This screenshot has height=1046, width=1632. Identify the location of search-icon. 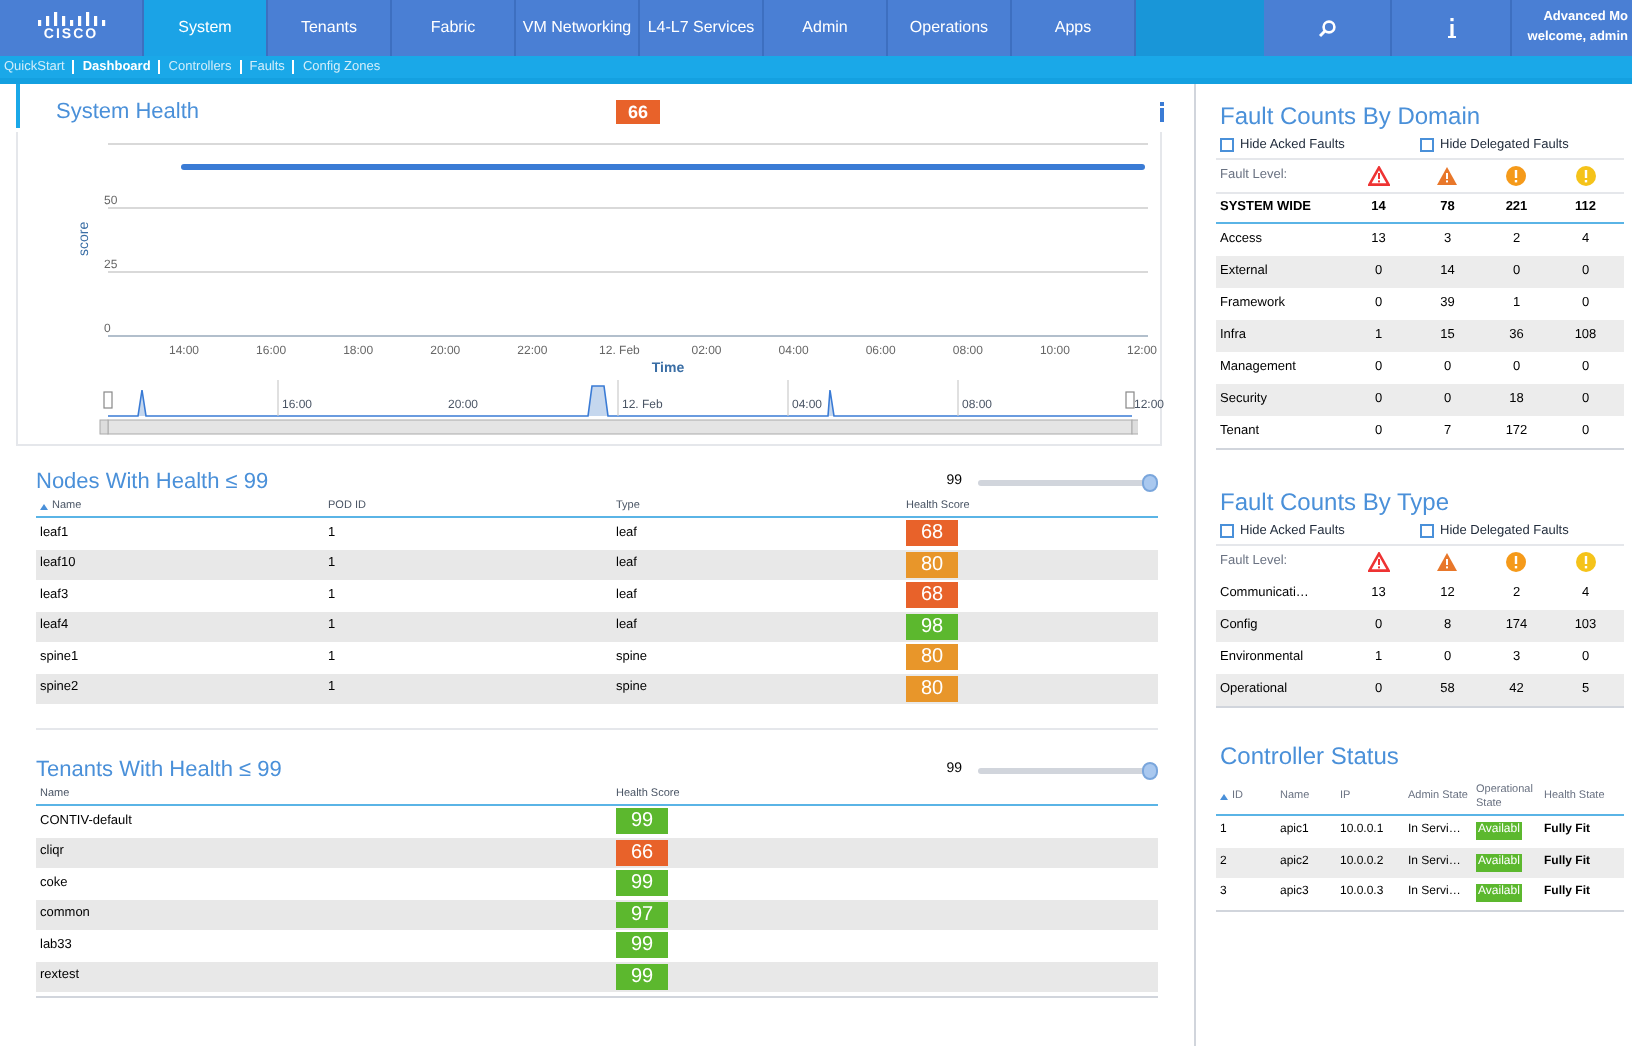
(1327, 28).